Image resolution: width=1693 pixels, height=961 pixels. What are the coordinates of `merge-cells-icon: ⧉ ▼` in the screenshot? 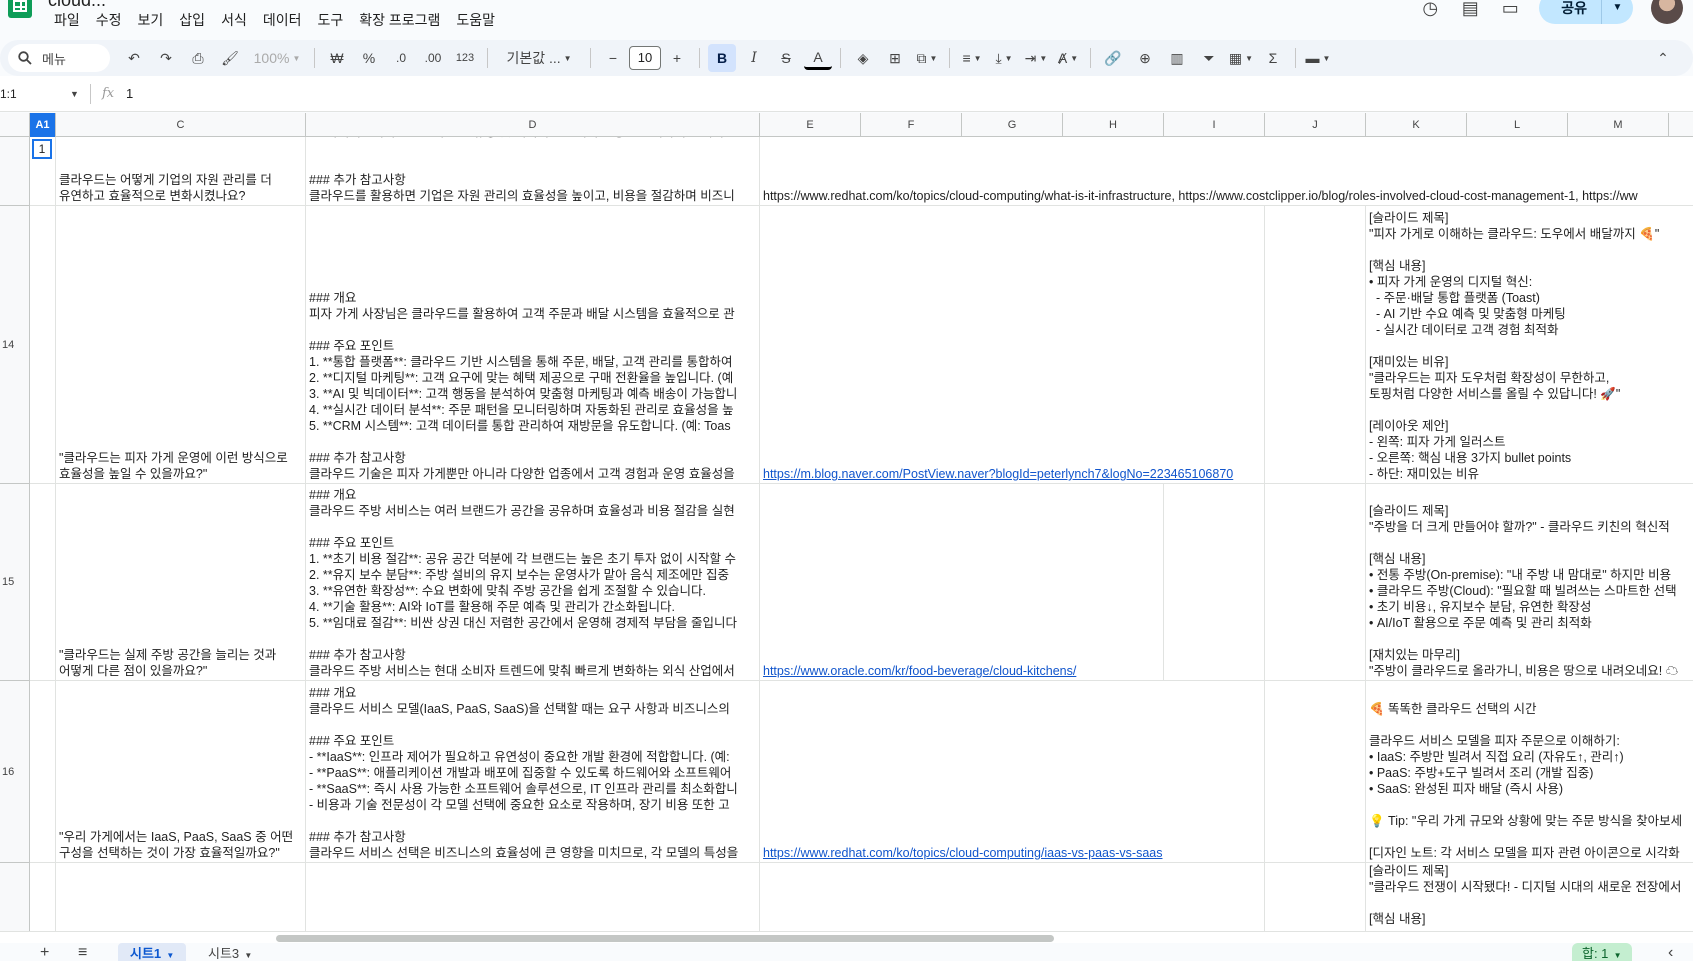 It's located at (927, 58).